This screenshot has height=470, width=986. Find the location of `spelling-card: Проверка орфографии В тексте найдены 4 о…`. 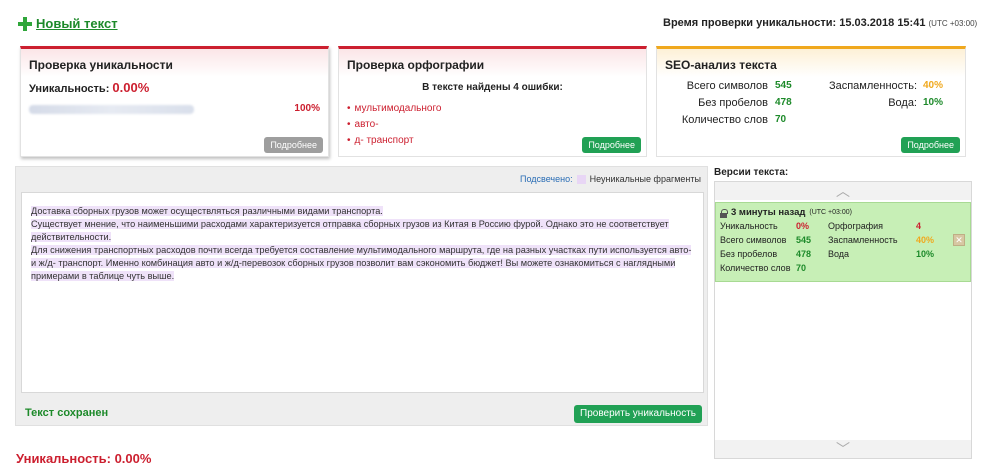

spelling-card: Проверка орфографии В тексте найдены 4 о… is located at coordinates (492, 101).